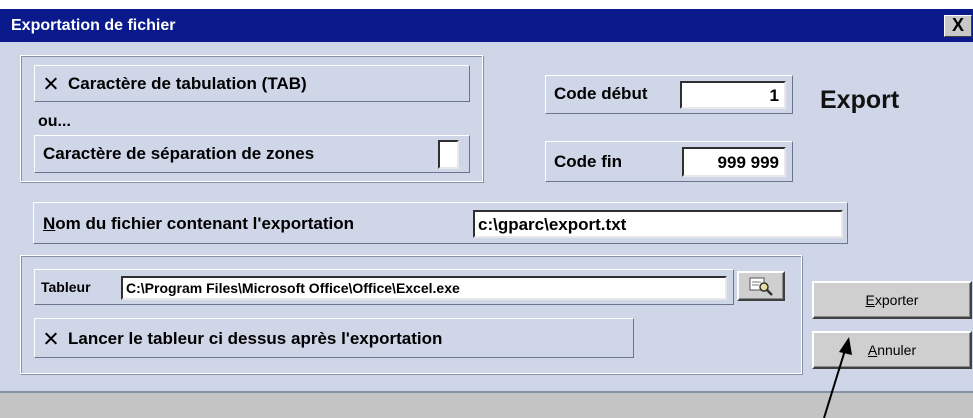 This screenshot has height=418, width=973. Describe the element at coordinates (66, 287) in the screenshot. I see `spreadsheet-label: Tableur` at that location.